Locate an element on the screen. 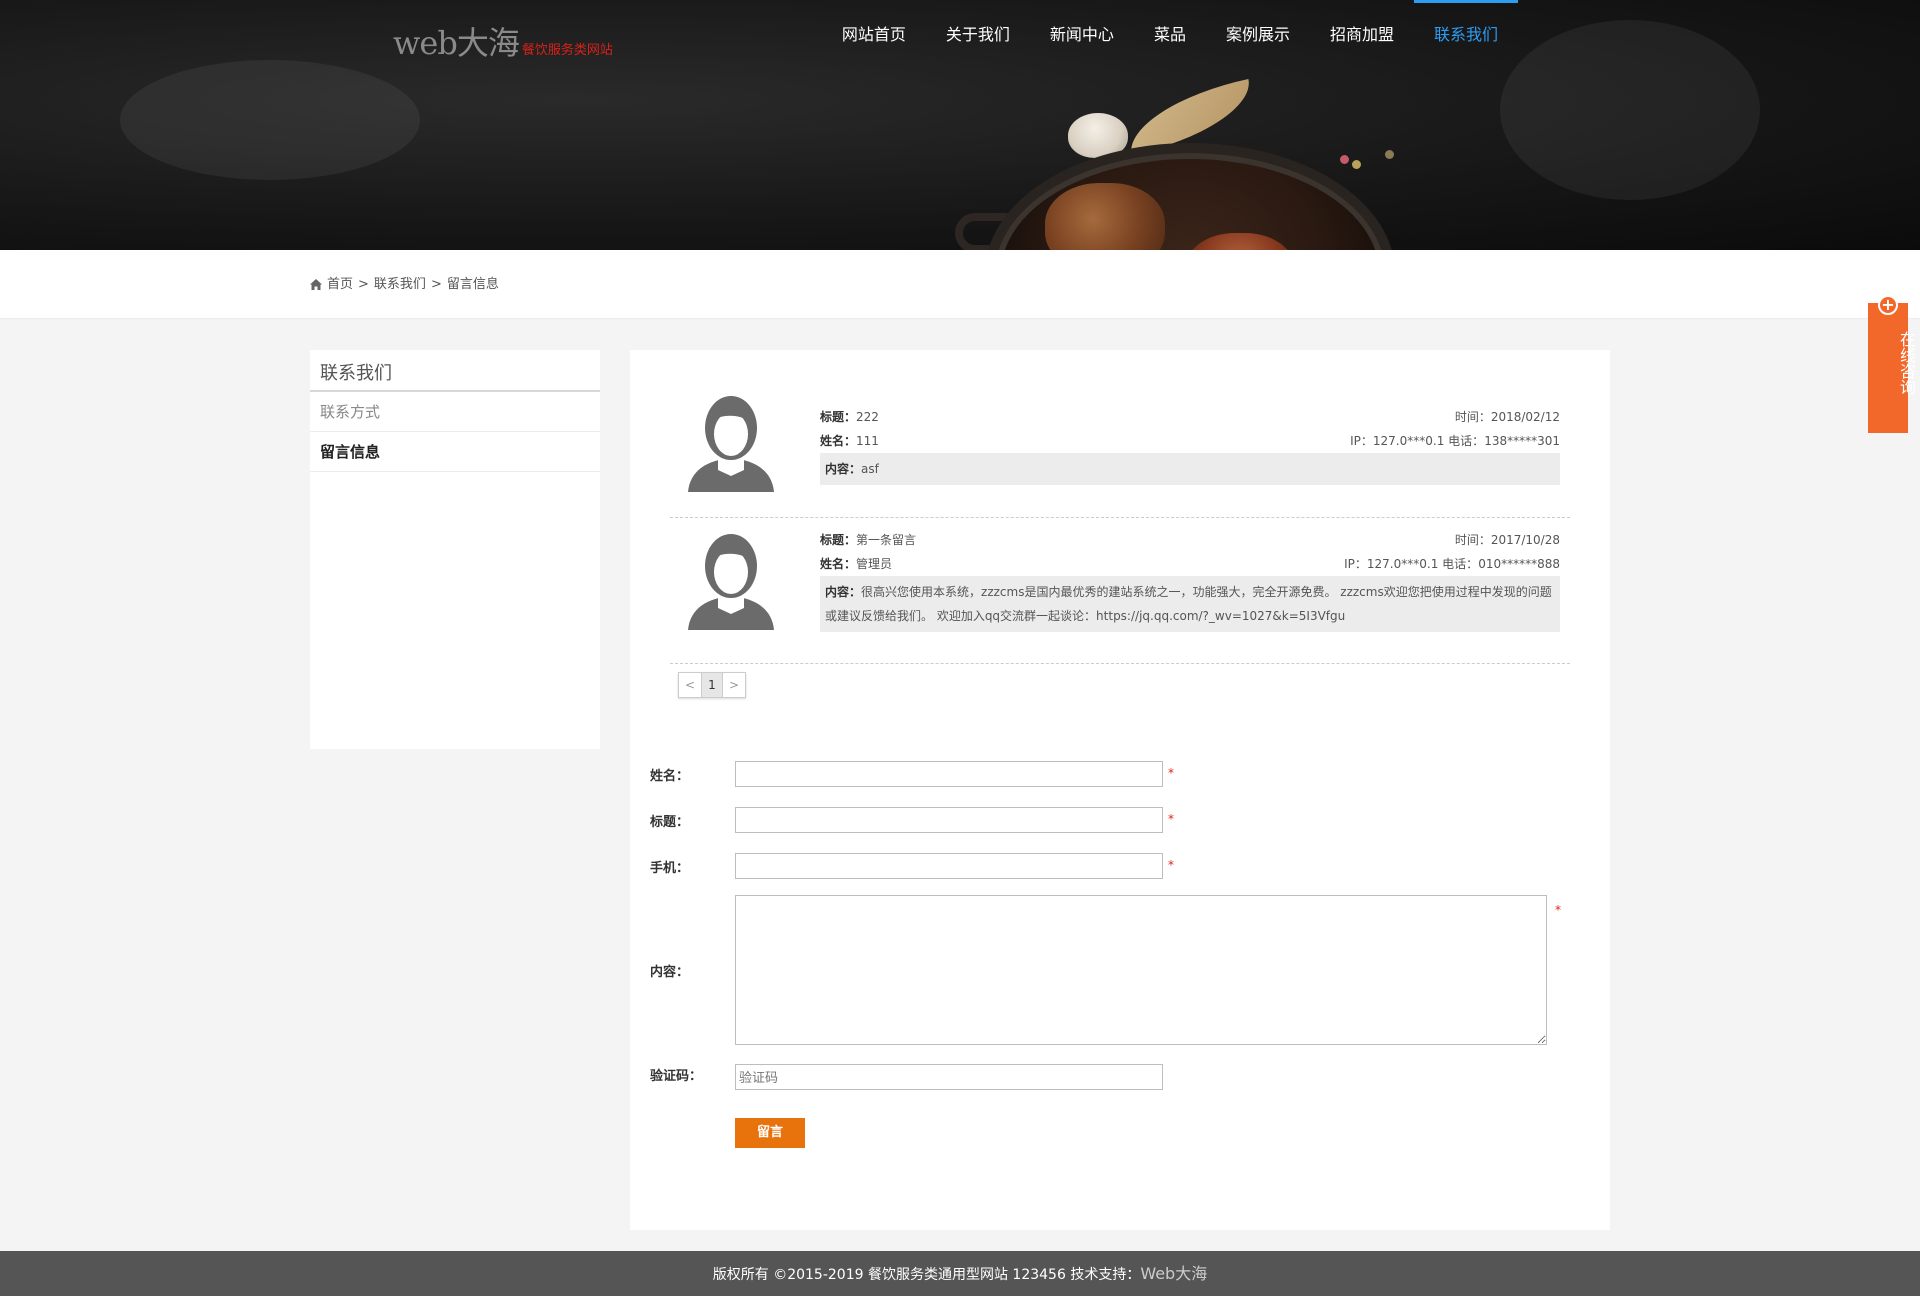 The height and width of the screenshot is (1296, 1920). breadcrumb-messages: 留言信息 is located at coordinates (473, 284).